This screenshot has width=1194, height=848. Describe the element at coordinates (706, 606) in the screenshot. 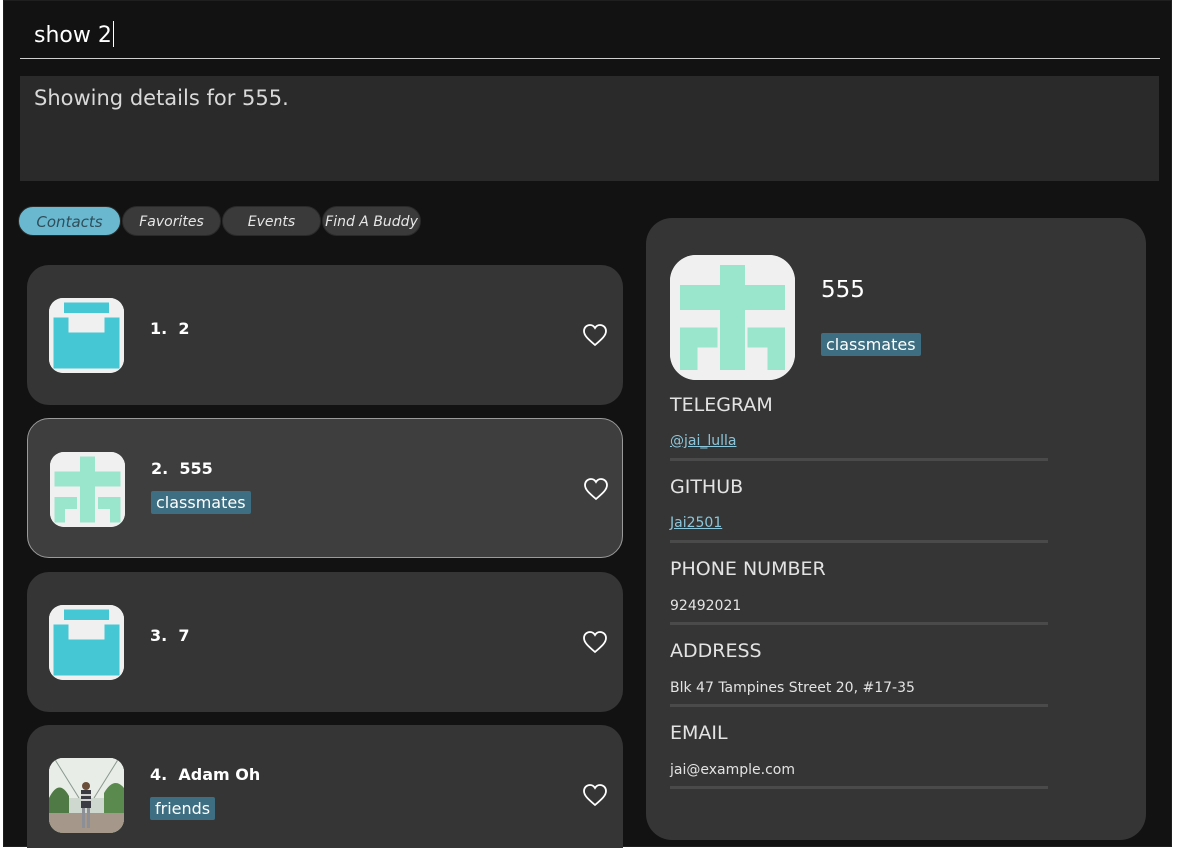

I see `phone-value: 92492021` at that location.